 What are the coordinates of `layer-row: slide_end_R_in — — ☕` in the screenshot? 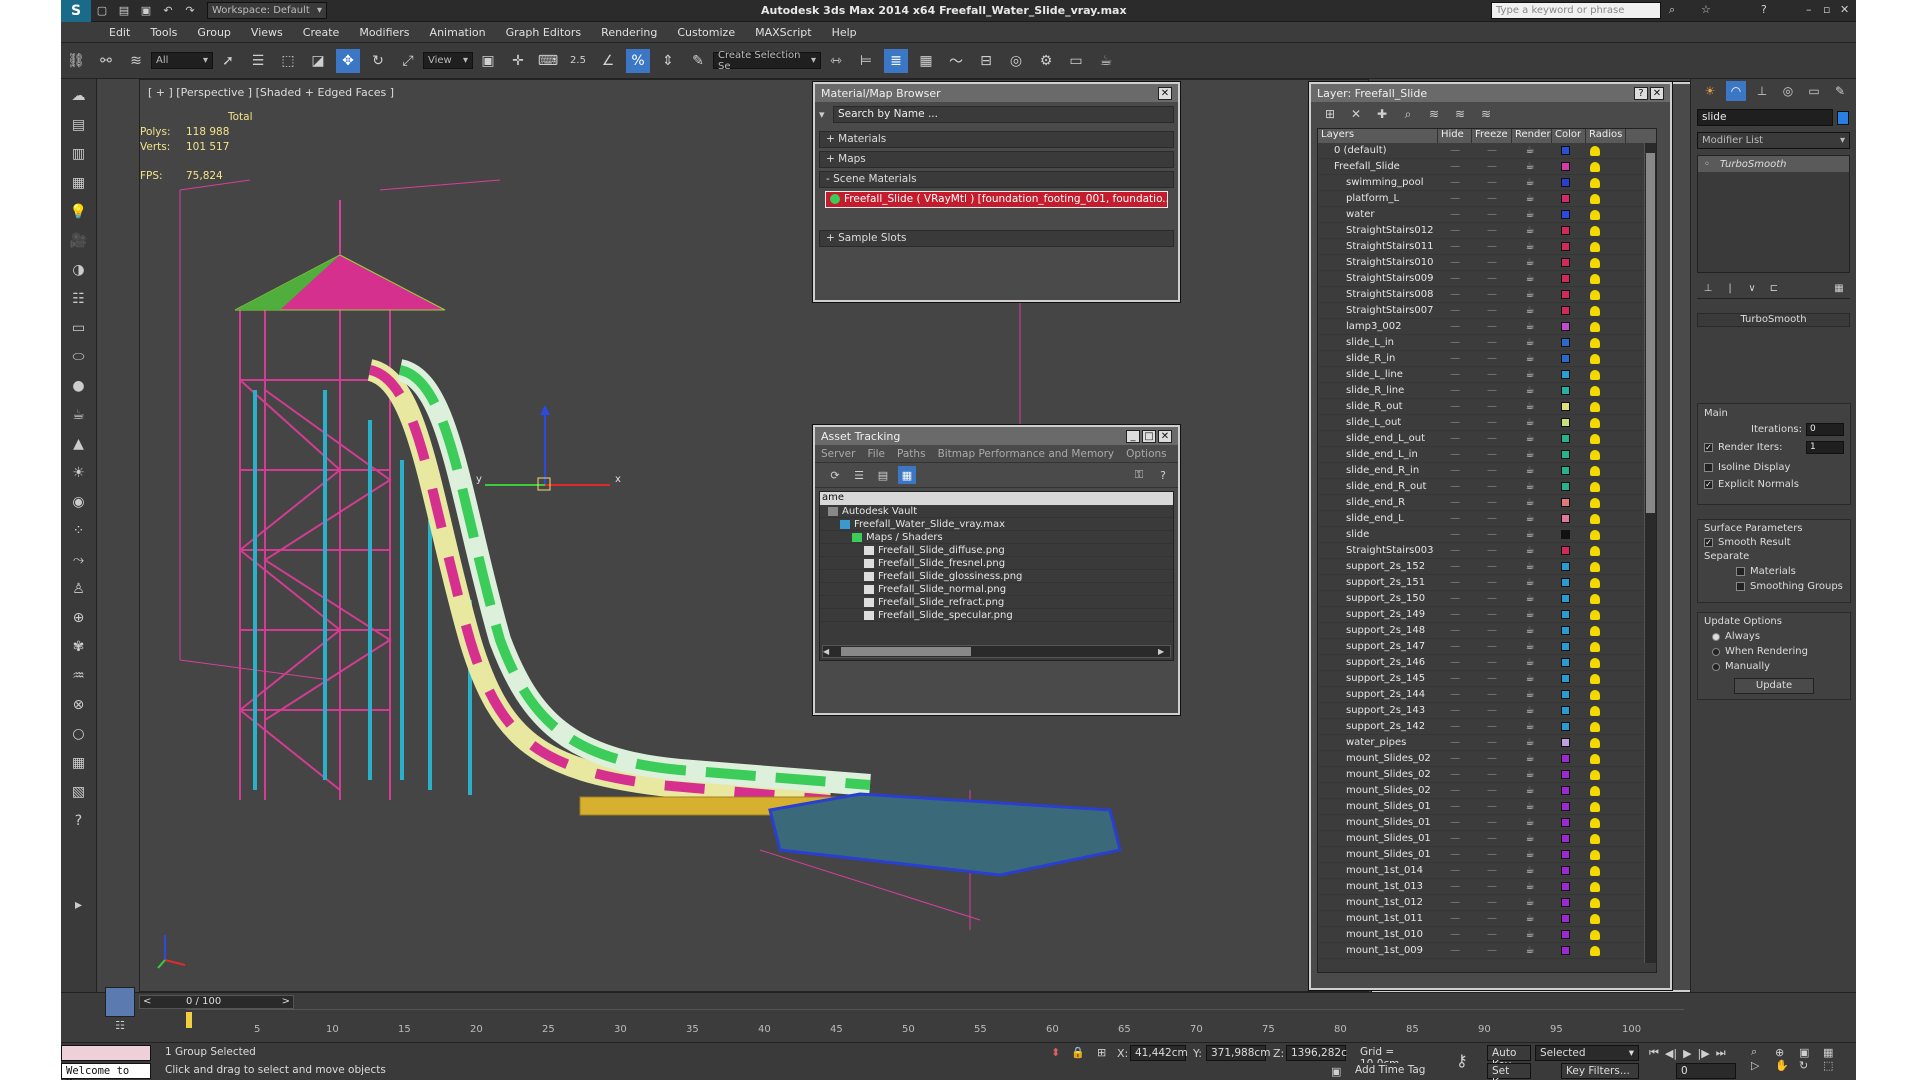 It's located at (1487, 471).